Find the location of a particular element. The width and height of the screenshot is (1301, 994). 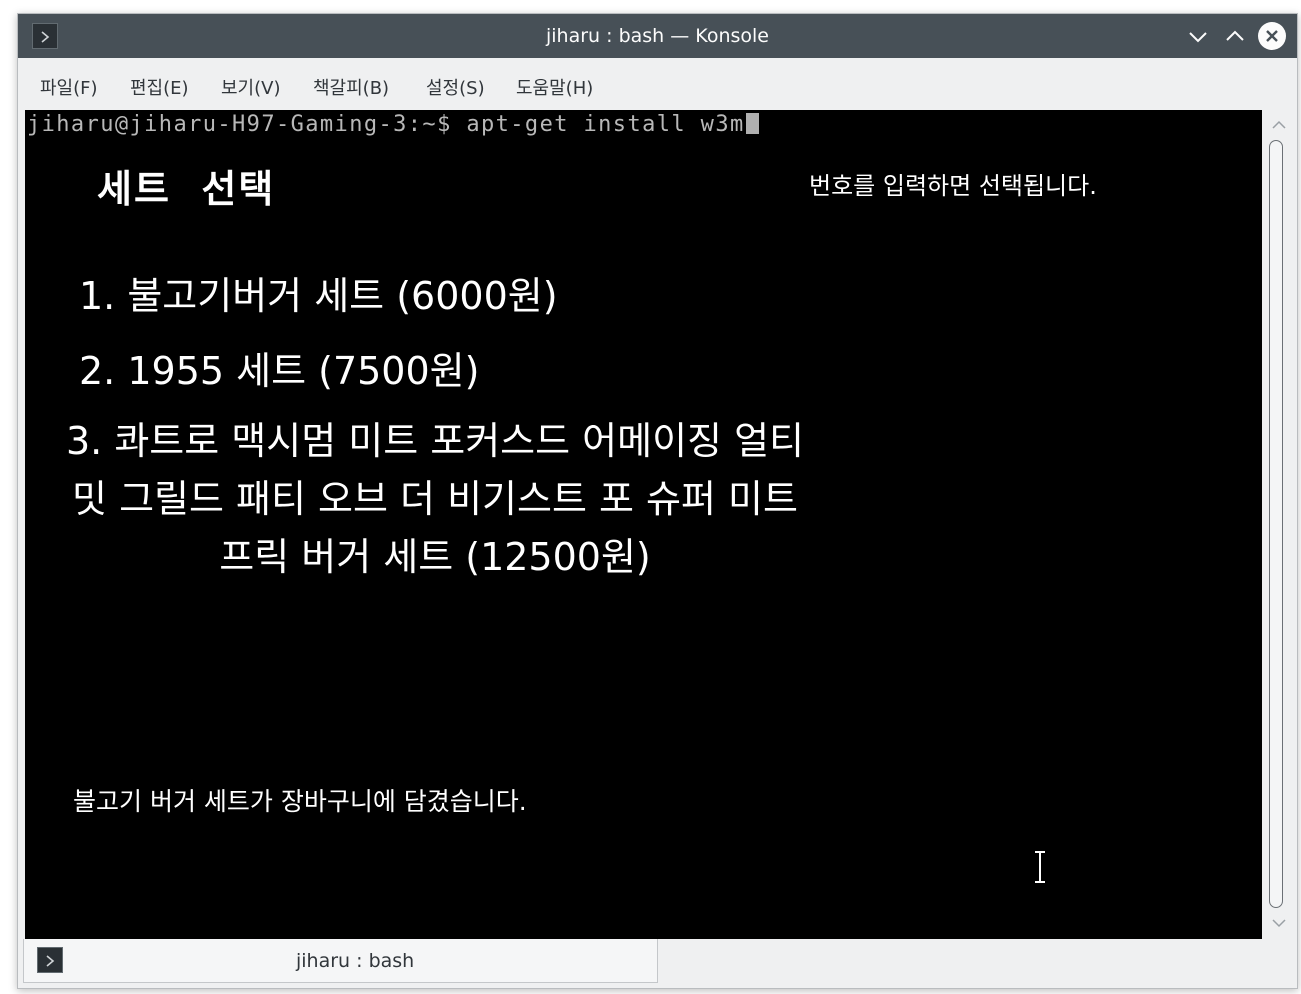

scroll-down-icon is located at coordinates (1279, 923).